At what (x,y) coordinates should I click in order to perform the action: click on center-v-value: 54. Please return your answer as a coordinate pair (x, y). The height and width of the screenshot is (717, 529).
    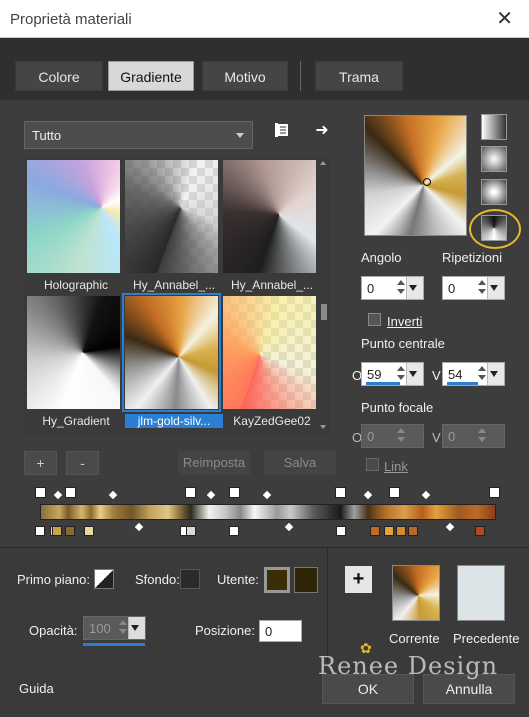
    Looking at the image, I should click on (455, 374).